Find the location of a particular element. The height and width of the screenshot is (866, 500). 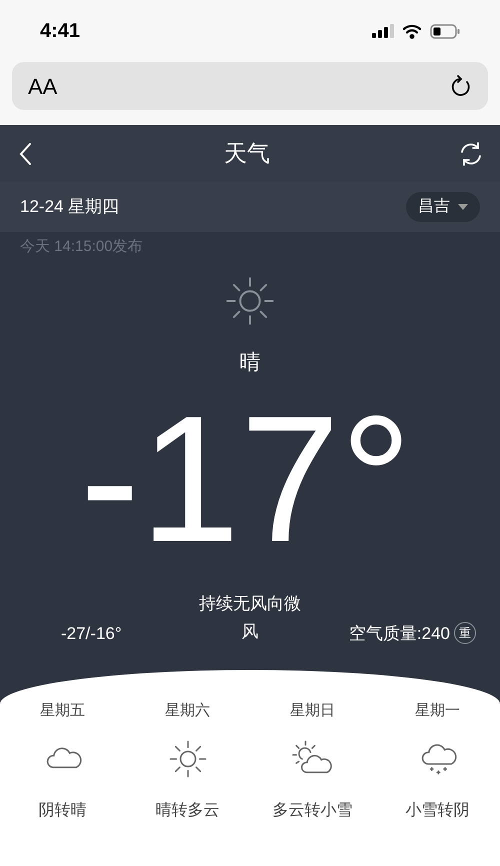

forecast-day: 星期六 is located at coordinates (187, 711).